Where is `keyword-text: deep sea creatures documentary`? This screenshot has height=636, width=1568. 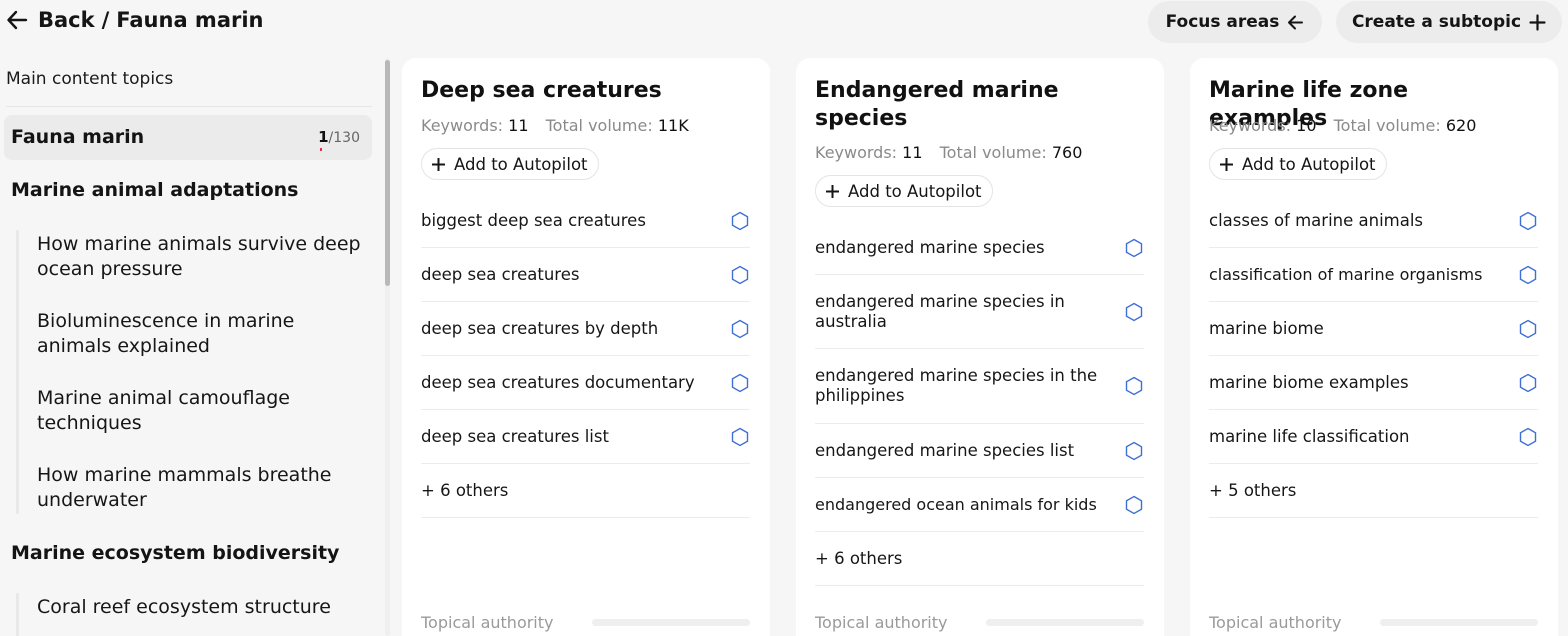
keyword-text: deep sea creatures documentary is located at coordinates (558, 382).